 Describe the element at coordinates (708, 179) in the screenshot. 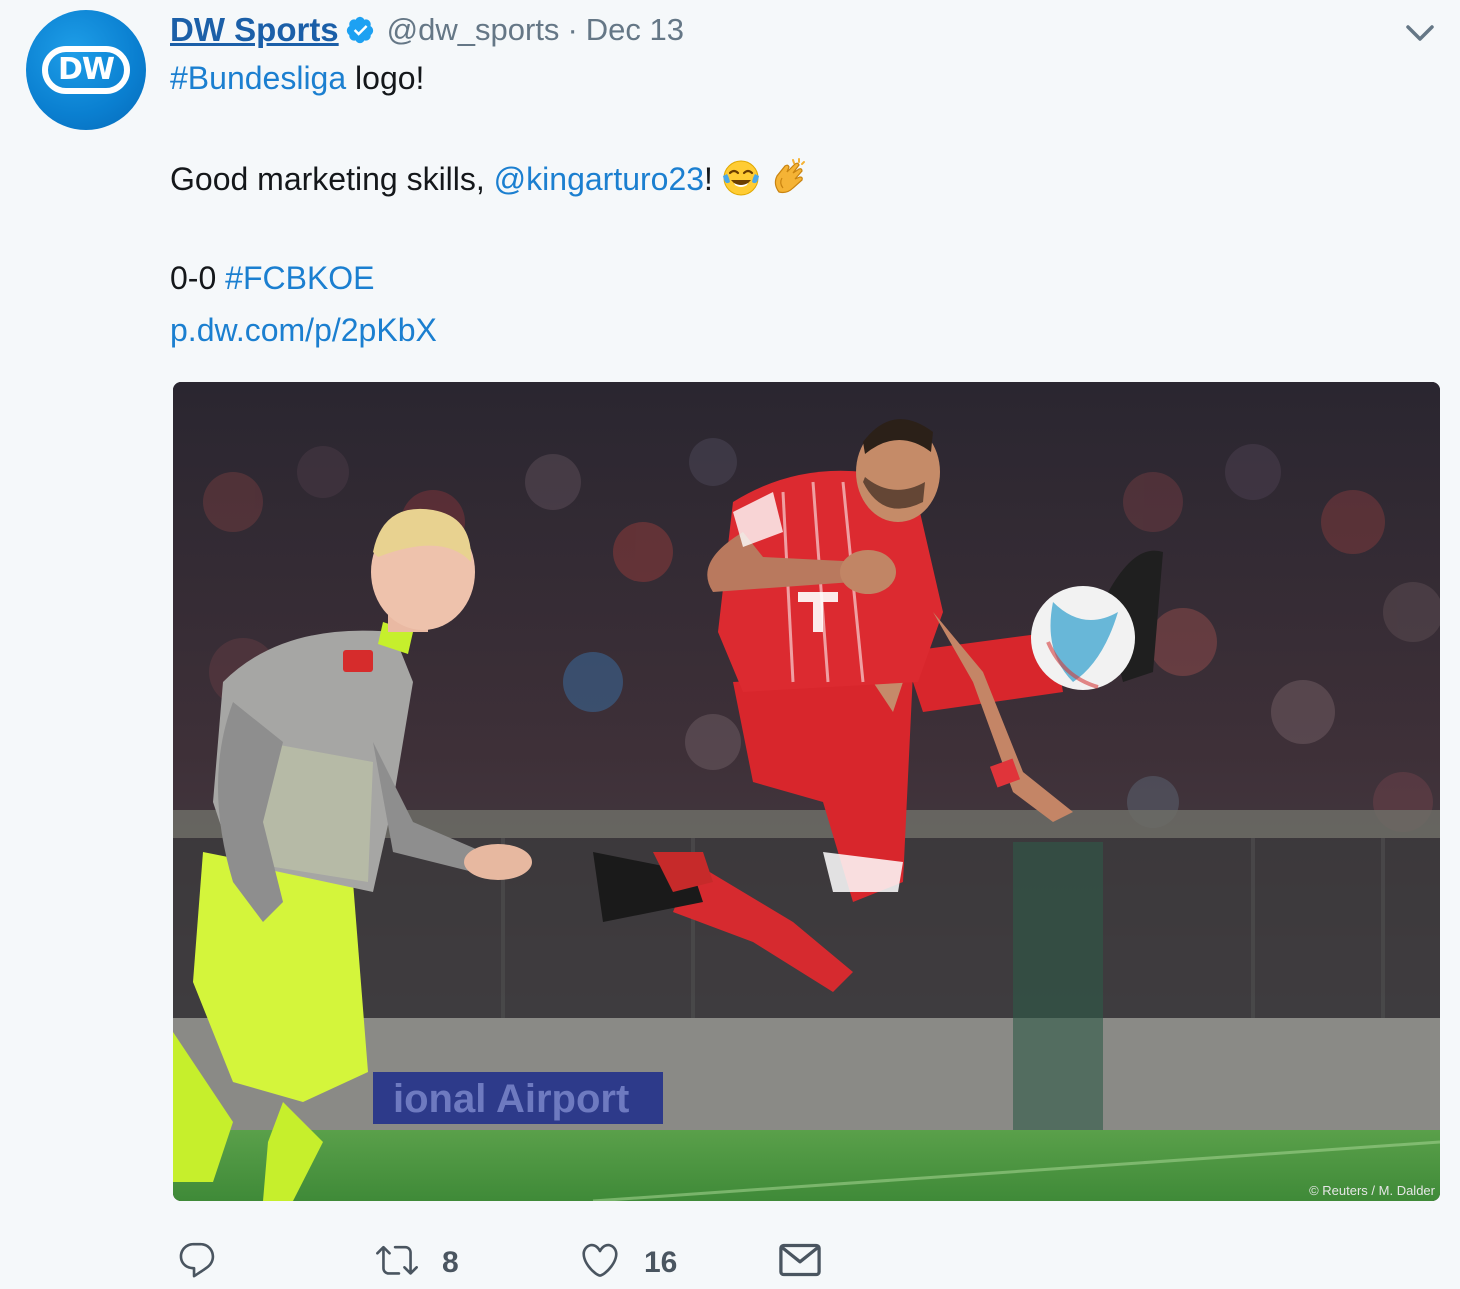

I see `tweet-text-segment: !` at that location.